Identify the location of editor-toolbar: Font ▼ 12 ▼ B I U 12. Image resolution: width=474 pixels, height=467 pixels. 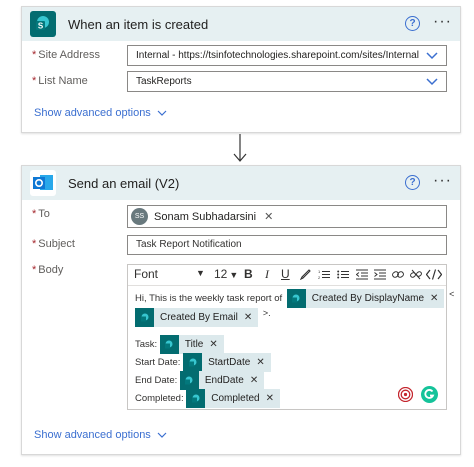
(287, 275).